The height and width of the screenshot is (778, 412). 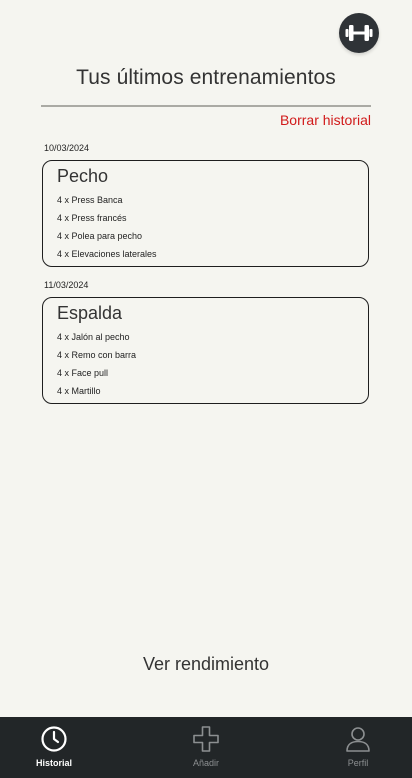 I want to click on workout-title: Pecho, so click(x=83, y=176).